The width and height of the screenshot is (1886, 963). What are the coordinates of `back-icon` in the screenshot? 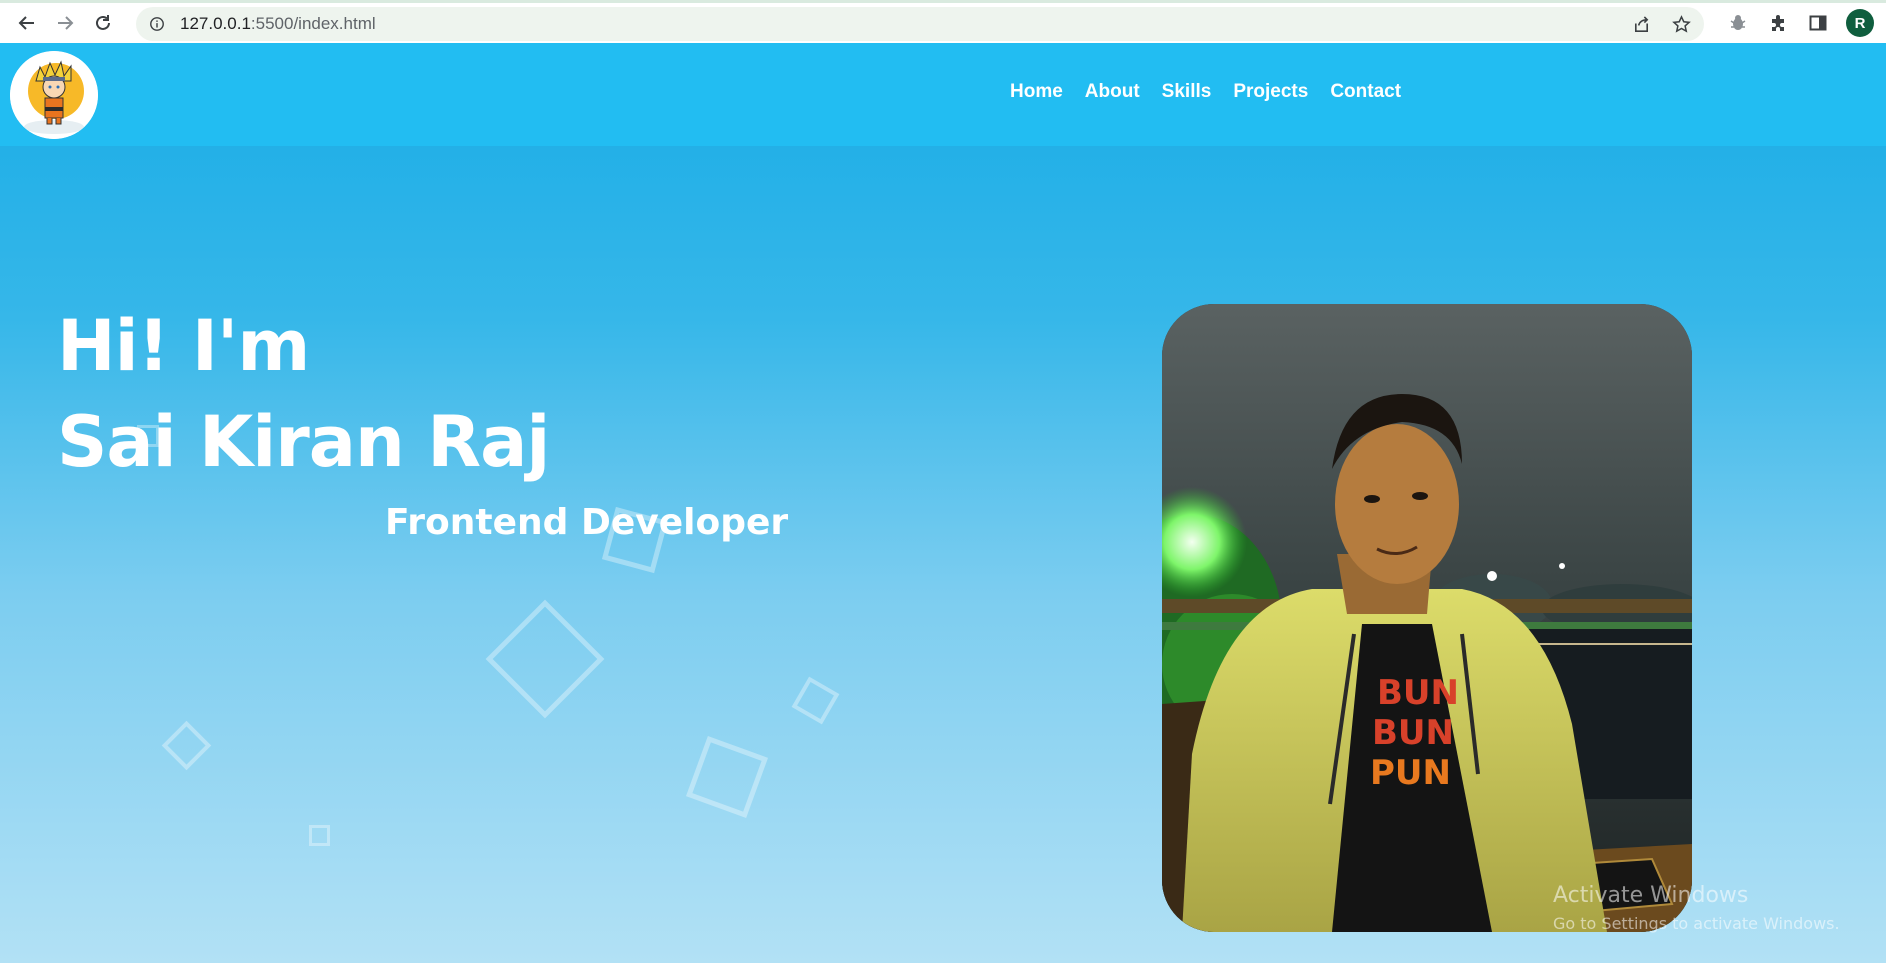 It's located at (27, 23).